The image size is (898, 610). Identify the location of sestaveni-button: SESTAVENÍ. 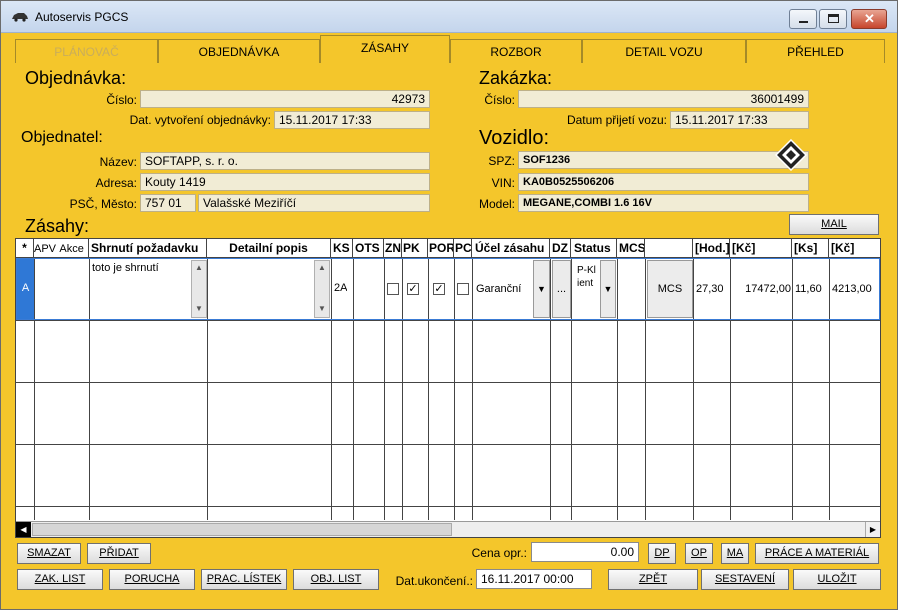
(745, 579).